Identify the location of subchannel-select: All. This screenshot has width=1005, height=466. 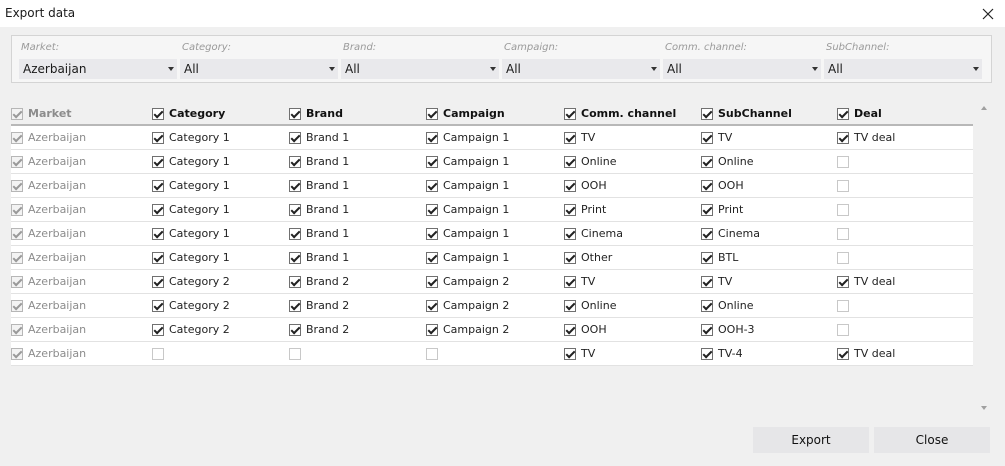
(903, 69).